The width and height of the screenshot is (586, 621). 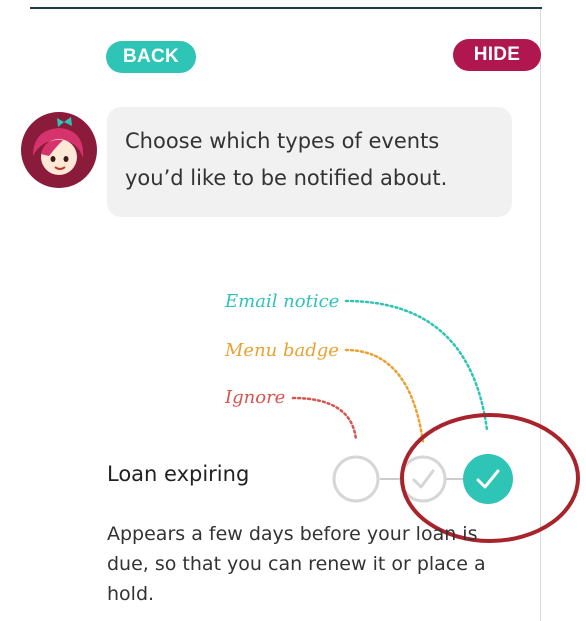 I want to click on legend-menu-badge: Menu badge, so click(x=282, y=350).